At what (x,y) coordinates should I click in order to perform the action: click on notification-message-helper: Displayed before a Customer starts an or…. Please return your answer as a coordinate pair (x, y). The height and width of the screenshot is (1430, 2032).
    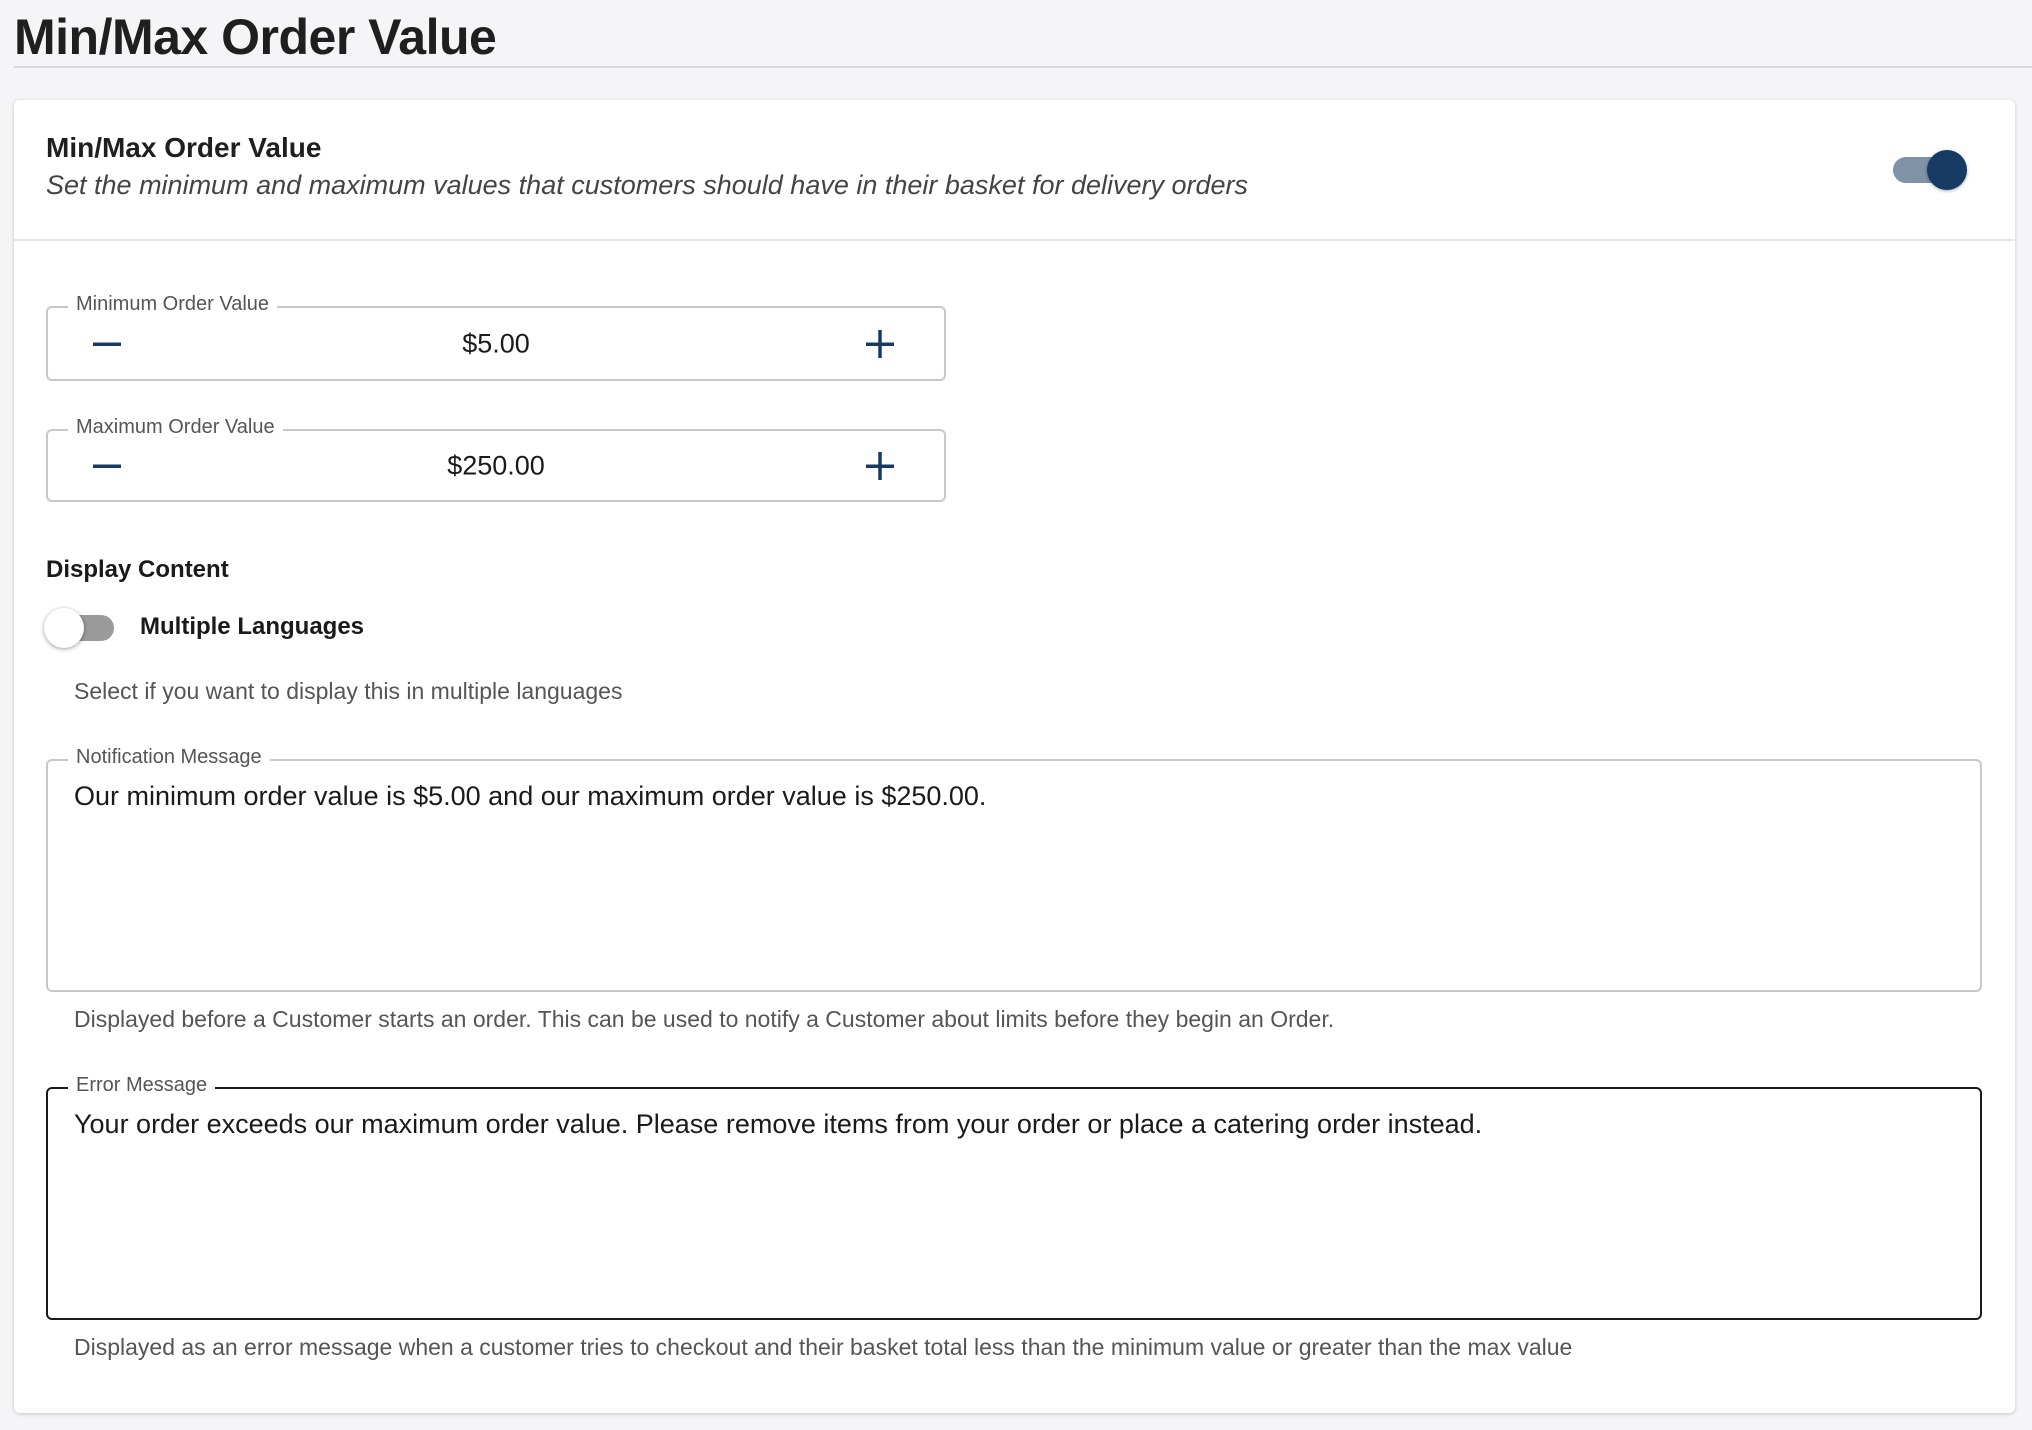
    Looking at the image, I should click on (704, 1019).